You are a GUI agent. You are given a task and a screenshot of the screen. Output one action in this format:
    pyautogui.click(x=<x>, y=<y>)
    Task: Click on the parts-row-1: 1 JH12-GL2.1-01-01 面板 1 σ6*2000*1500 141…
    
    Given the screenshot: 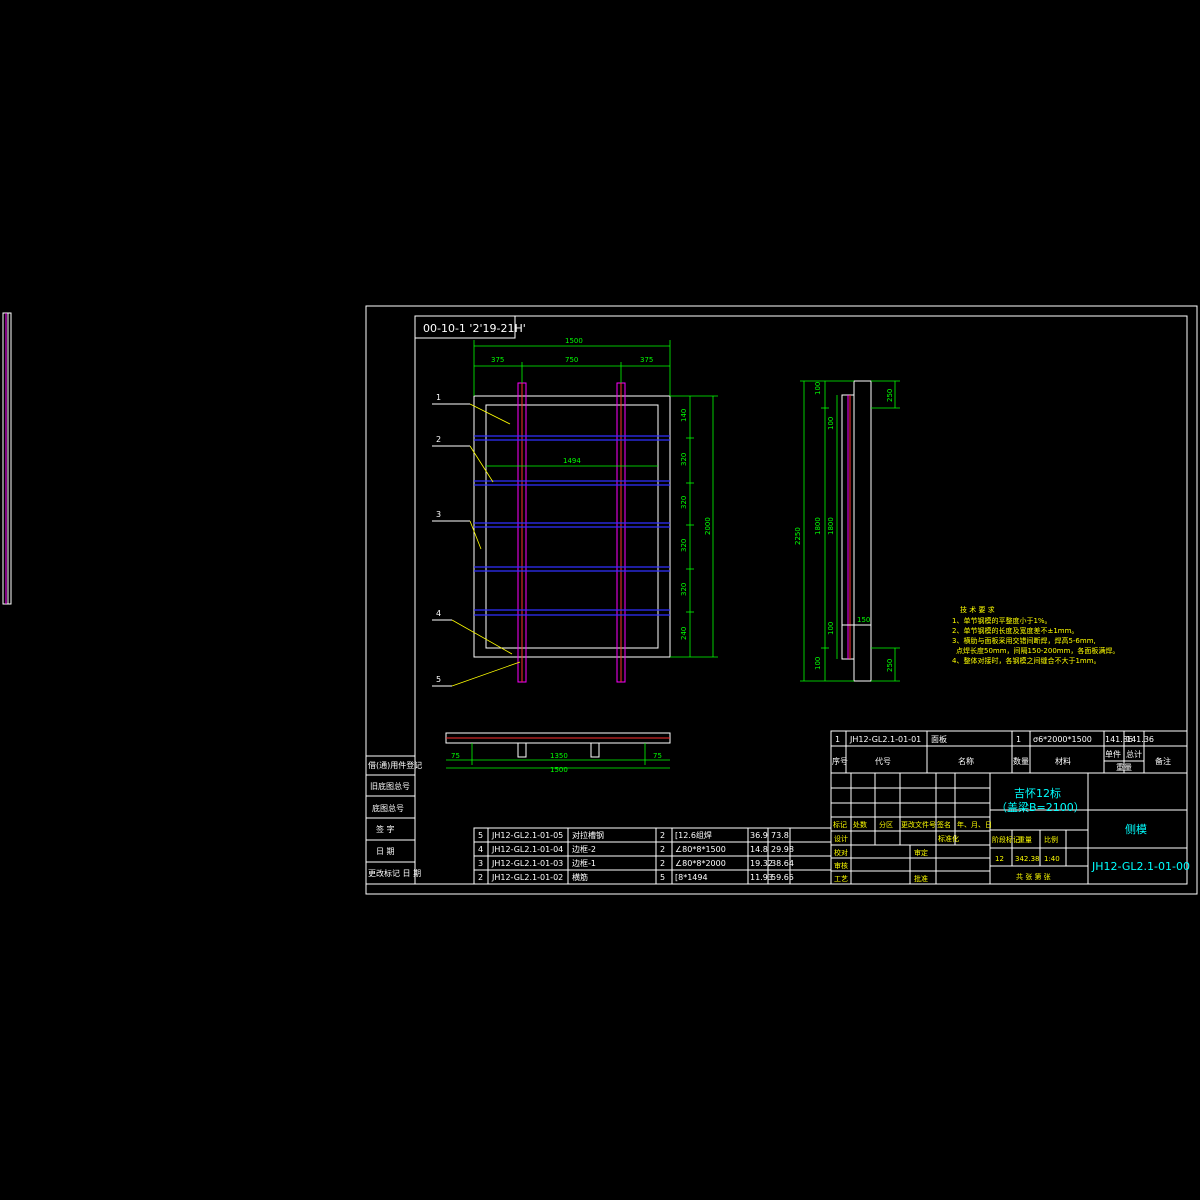 What is the action you would take?
    pyautogui.click(x=994, y=739)
    